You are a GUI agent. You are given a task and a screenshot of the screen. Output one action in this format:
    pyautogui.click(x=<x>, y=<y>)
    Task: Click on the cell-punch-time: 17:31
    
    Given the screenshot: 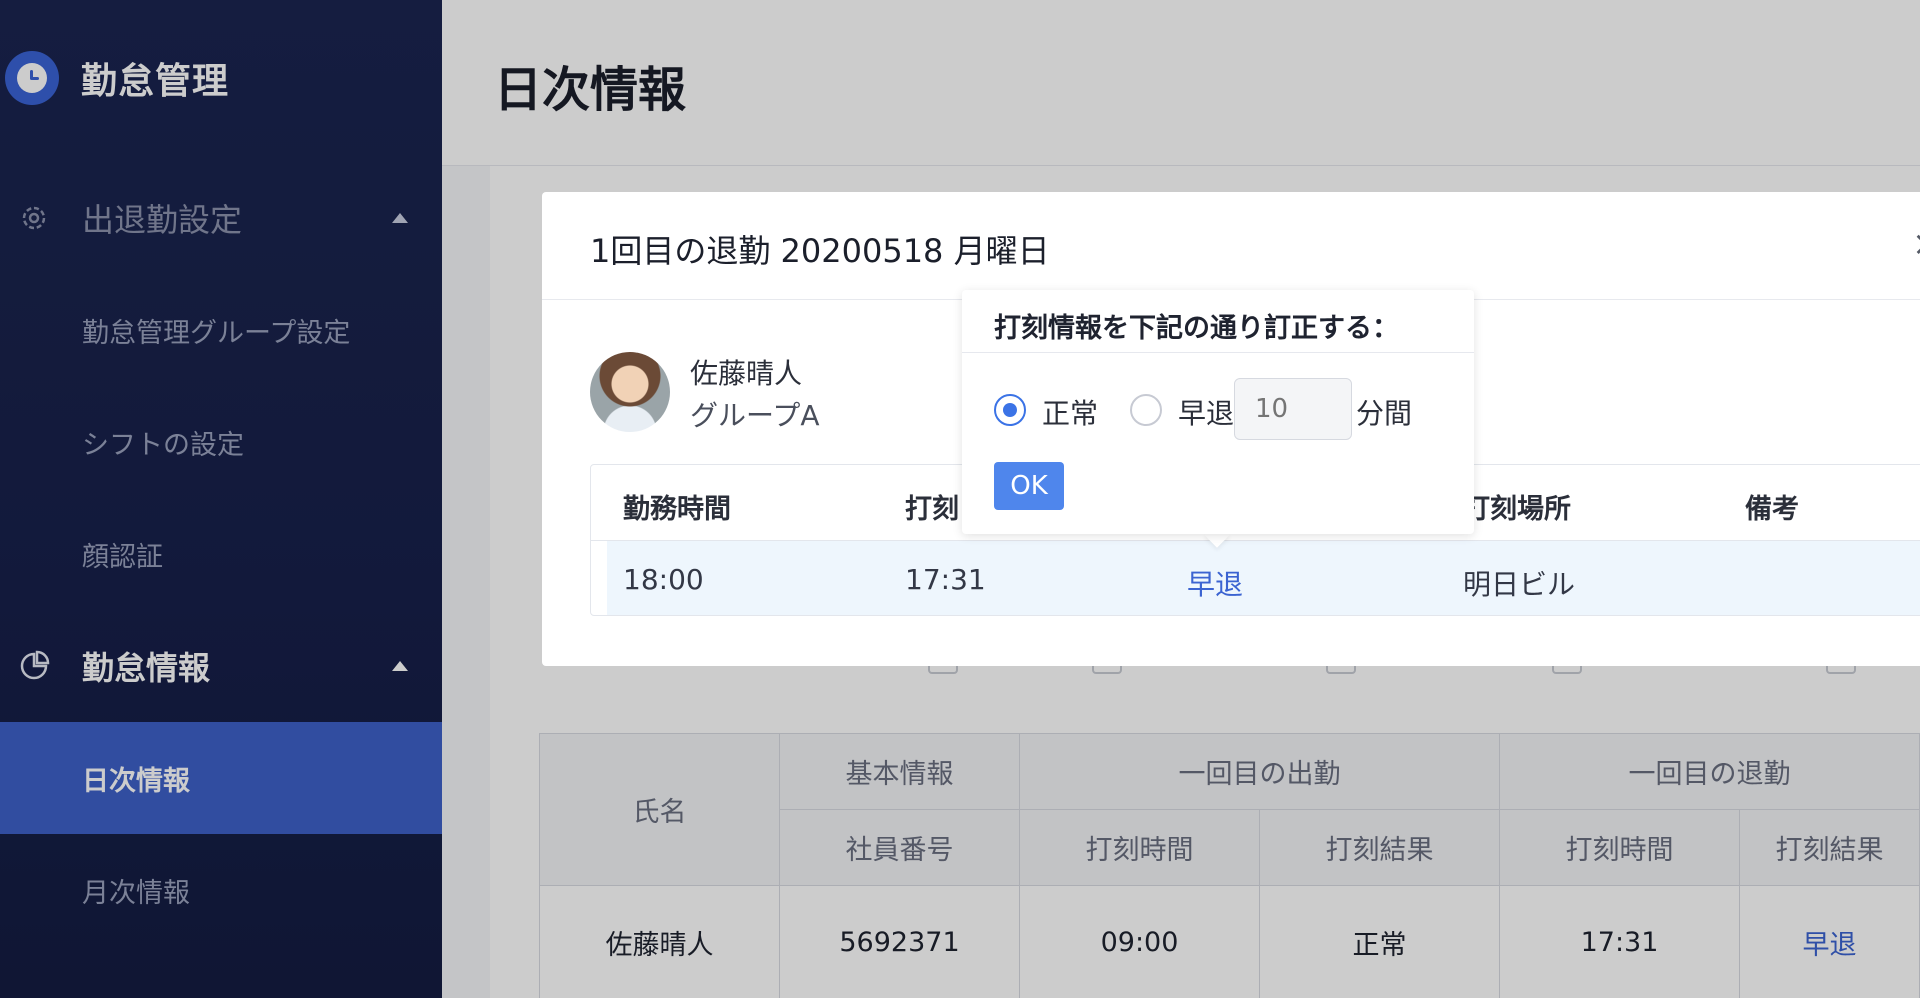 What is the action you would take?
    pyautogui.click(x=945, y=579)
    